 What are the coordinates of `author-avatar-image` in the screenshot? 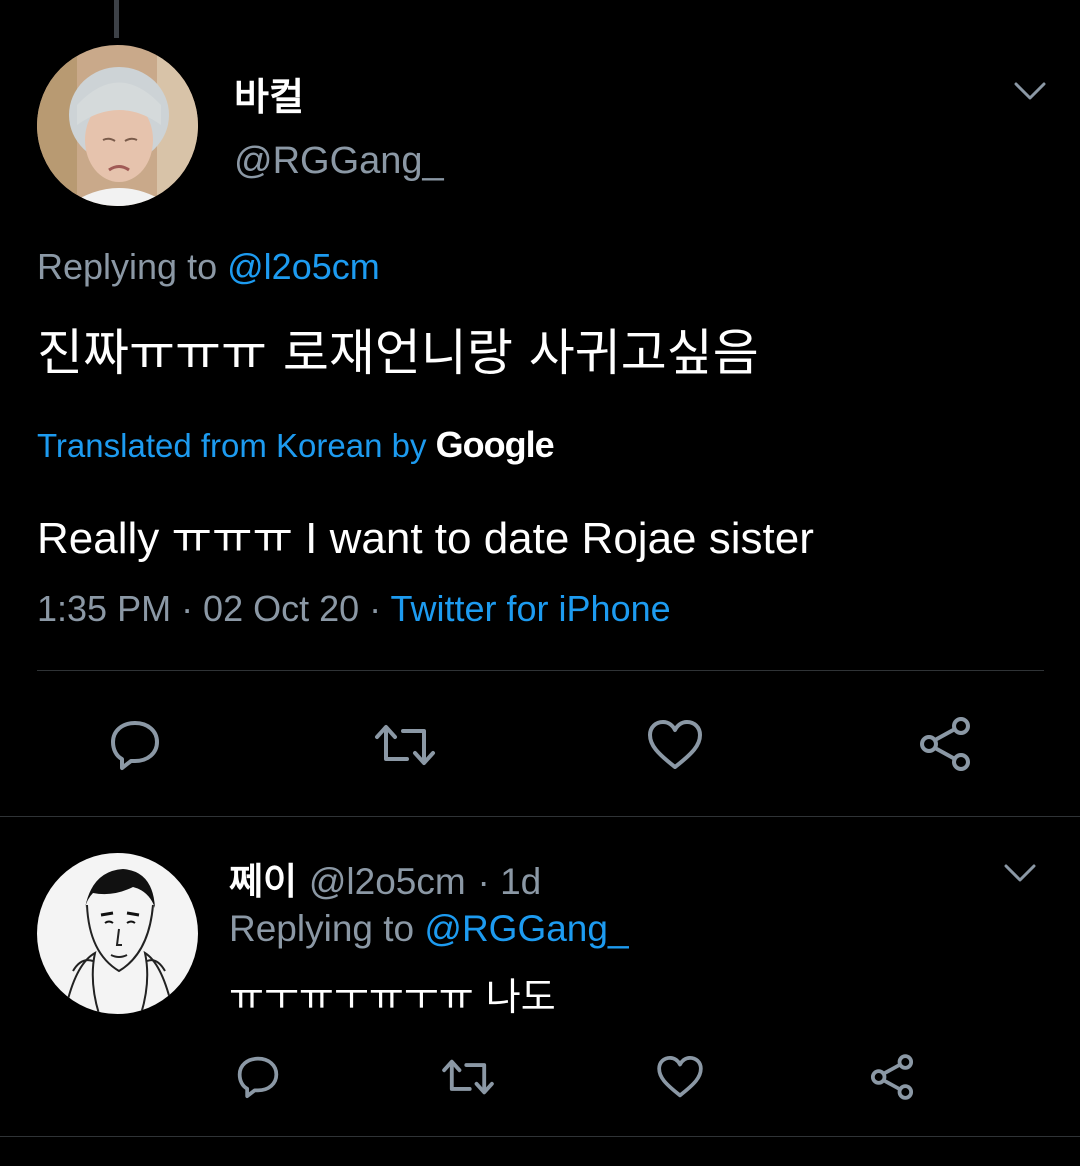 It's located at (117, 125).